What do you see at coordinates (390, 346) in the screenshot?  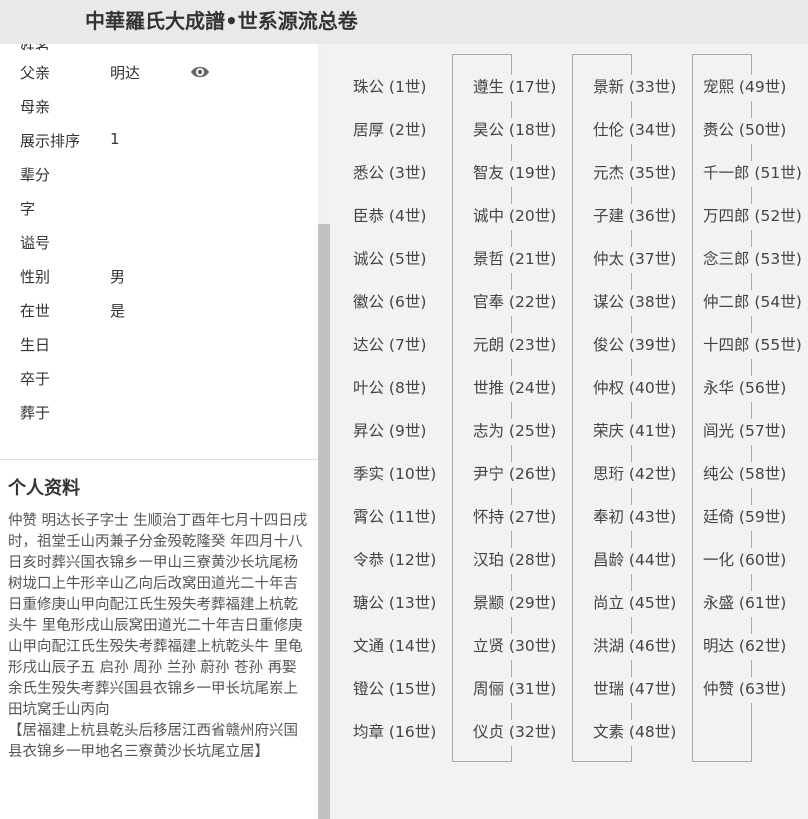 I see `generation-node: 达公 (7世)` at bounding box center [390, 346].